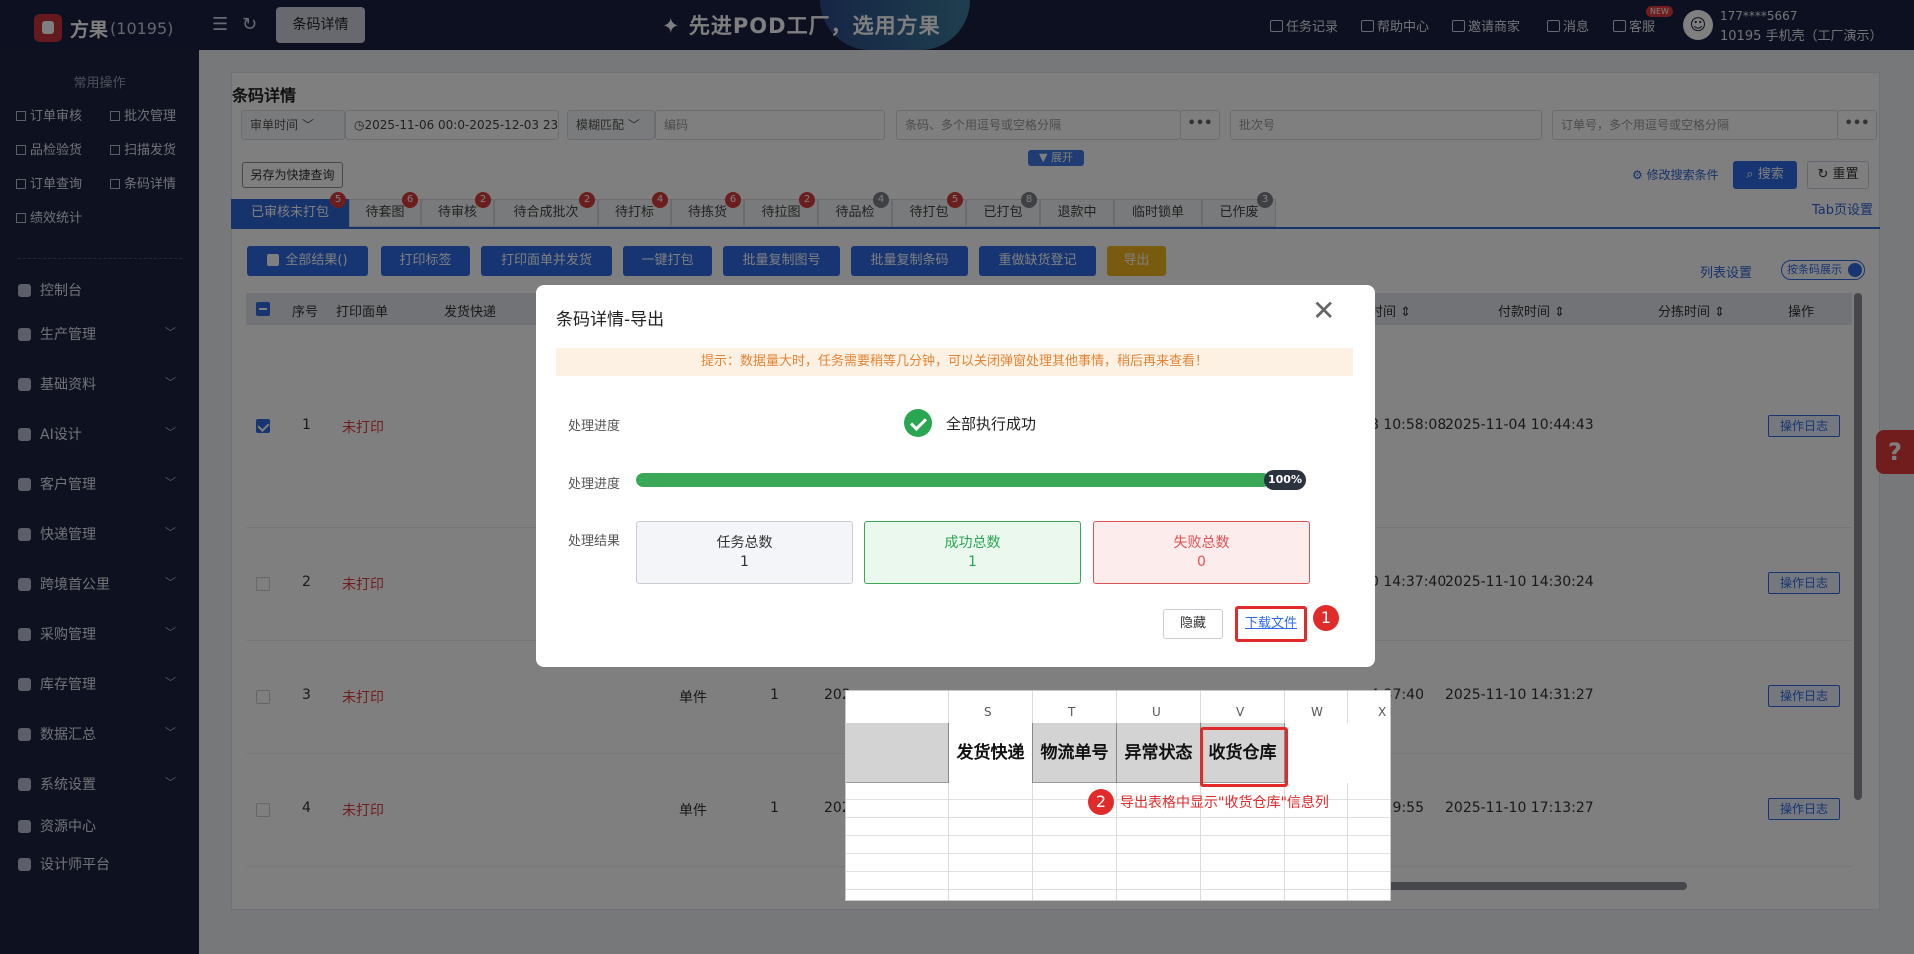 This screenshot has height=954, width=1914. I want to click on close-icon: ✕, so click(1323, 311).